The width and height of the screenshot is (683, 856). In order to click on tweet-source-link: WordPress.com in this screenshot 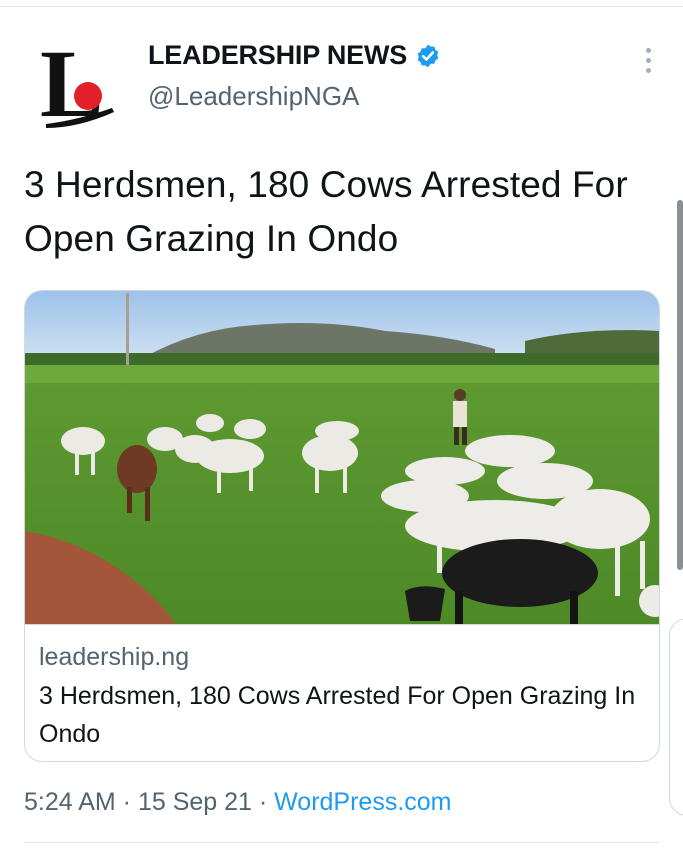, I will do `click(362, 802)`.